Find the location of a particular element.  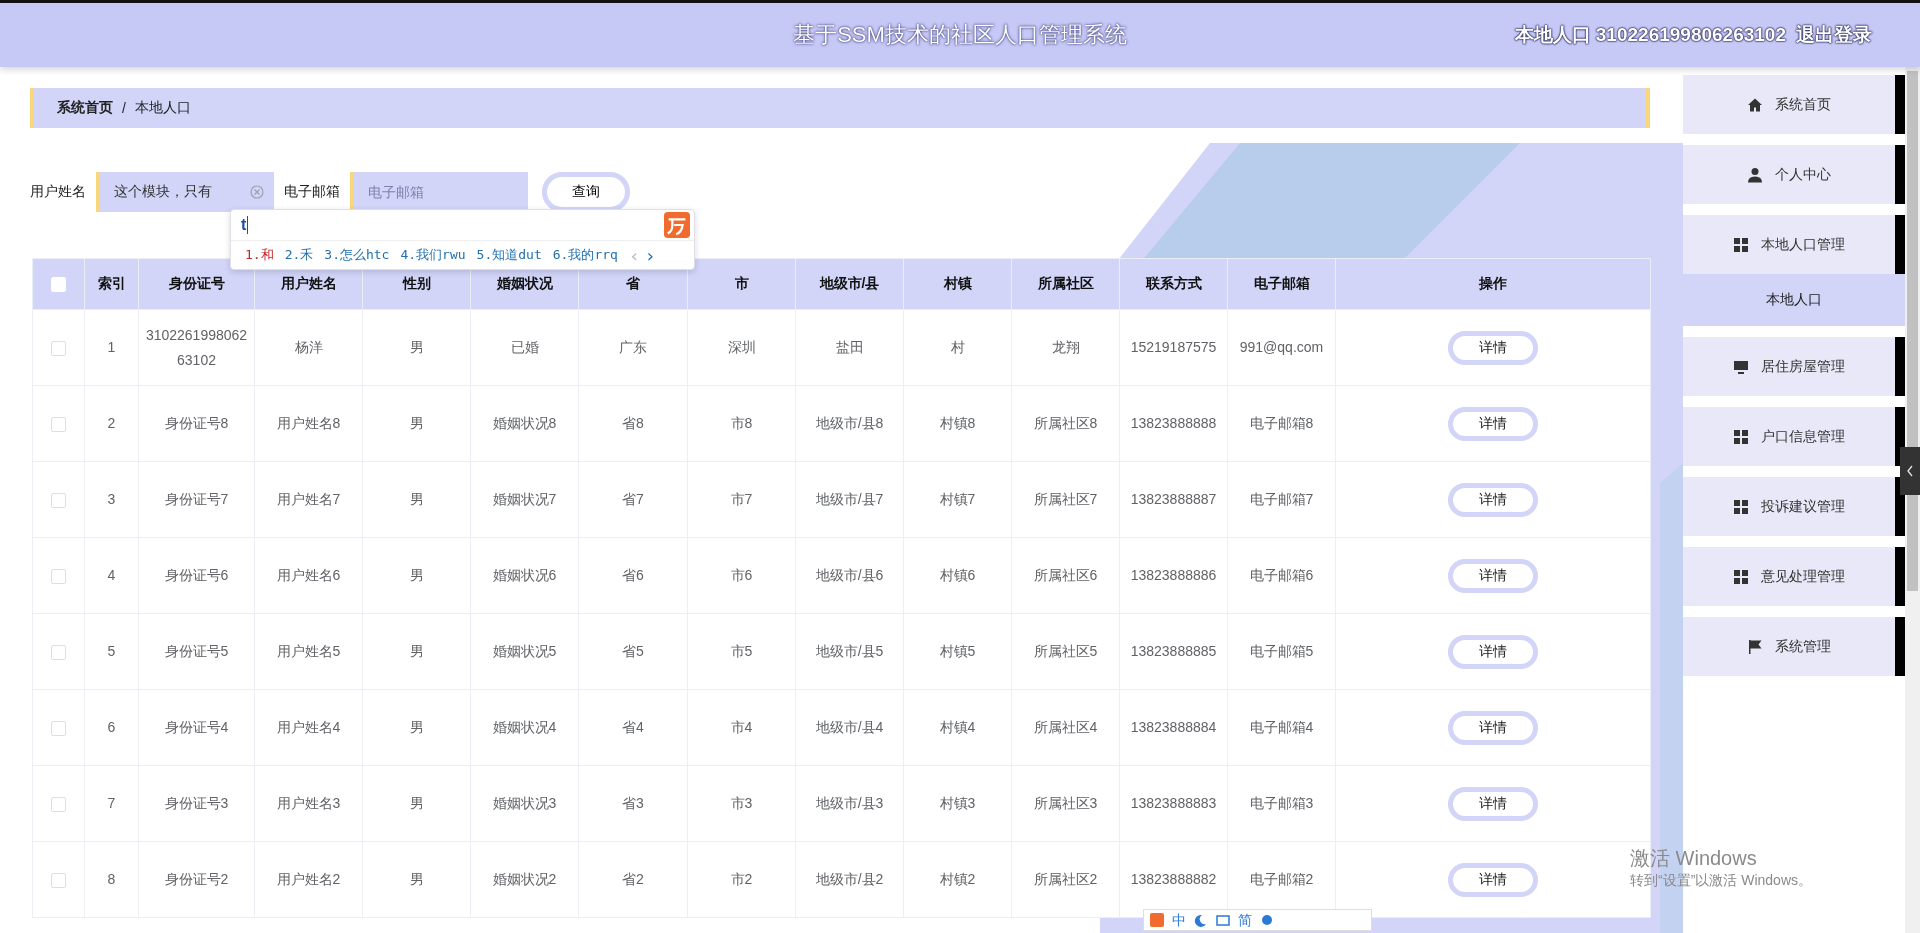

table-cell: 盐田 is located at coordinates (849, 347).